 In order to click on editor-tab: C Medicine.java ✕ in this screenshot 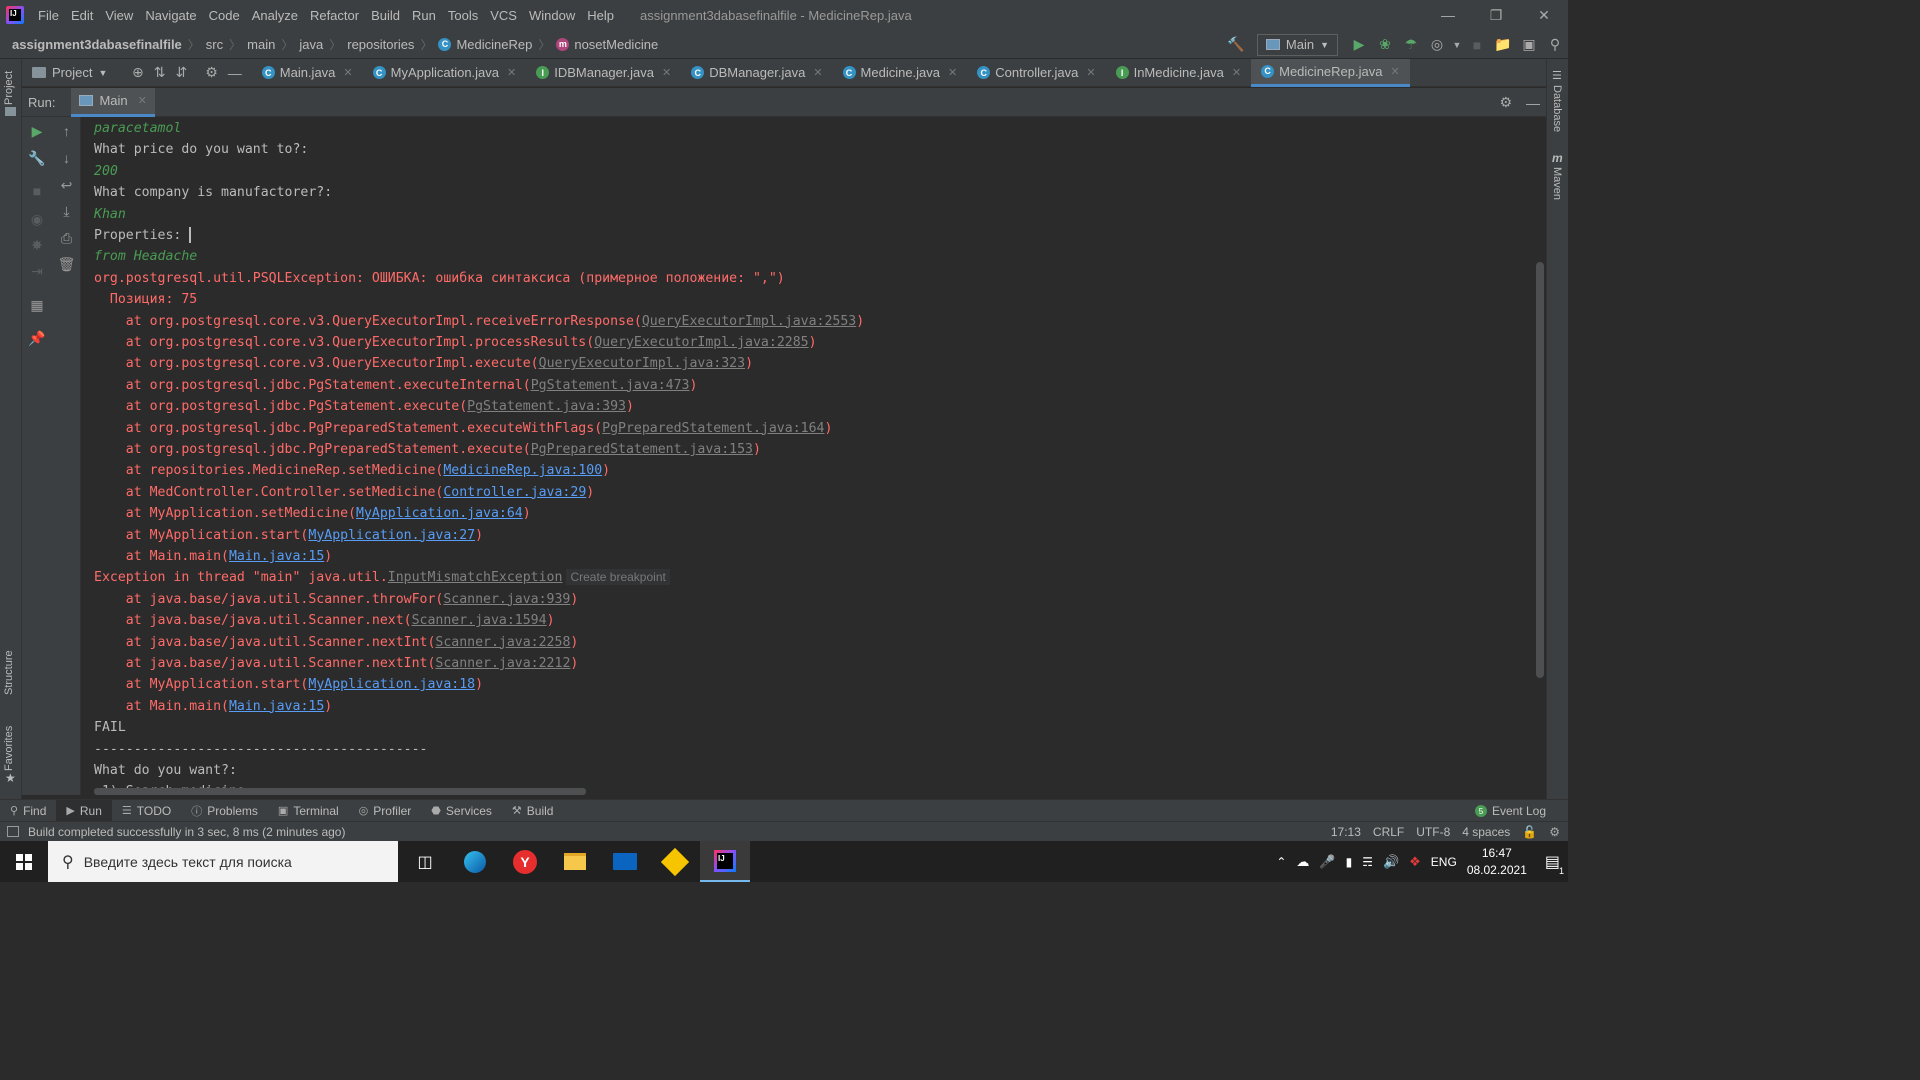, I will do `click(900, 73)`.